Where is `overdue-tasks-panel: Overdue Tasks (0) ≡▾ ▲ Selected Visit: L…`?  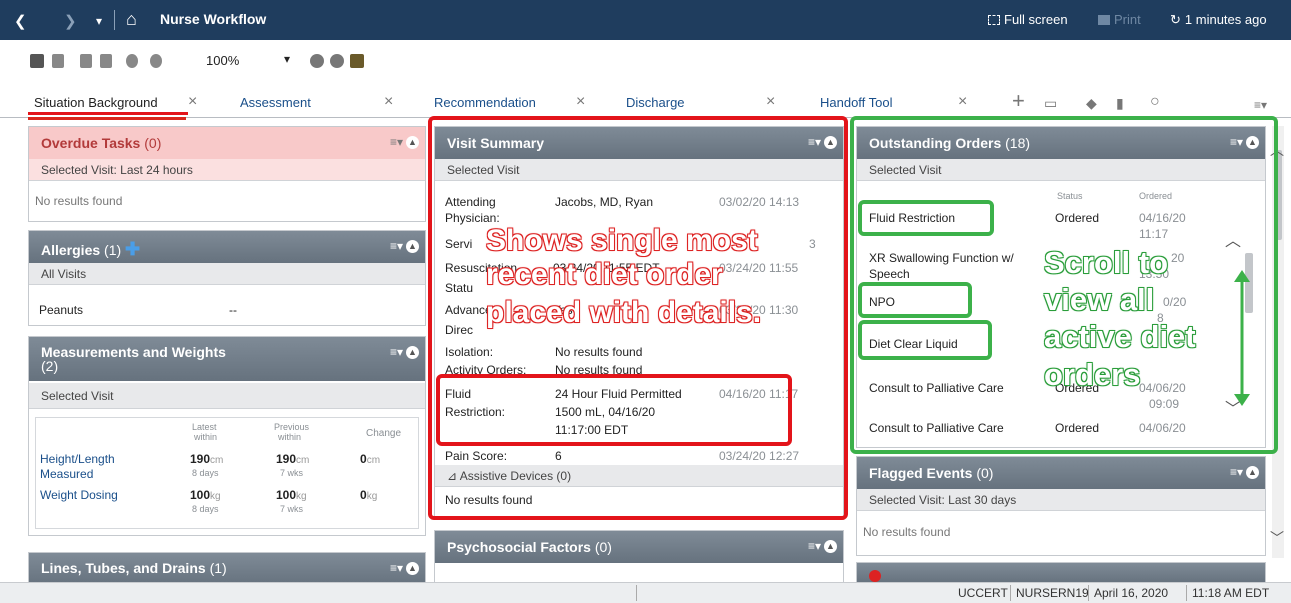 overdue-tasks-panel: Overdue Tasks (0) ≡▾ ▲ Selected Visit: L… is located at coordinates (227, 174).